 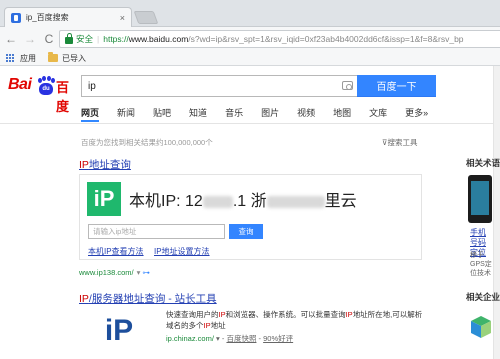 What do you see at coordinates (92, 86) in the screenshot?
I see `search-query: ip` at bounding box center [92, 86].